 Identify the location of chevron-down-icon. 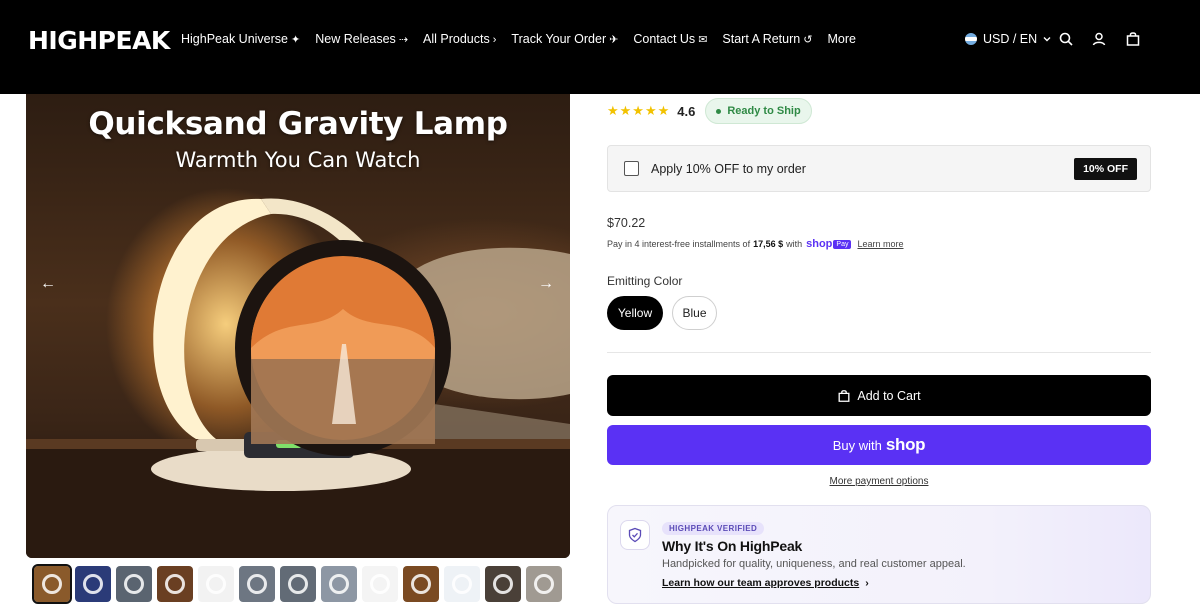
(1047, 39).